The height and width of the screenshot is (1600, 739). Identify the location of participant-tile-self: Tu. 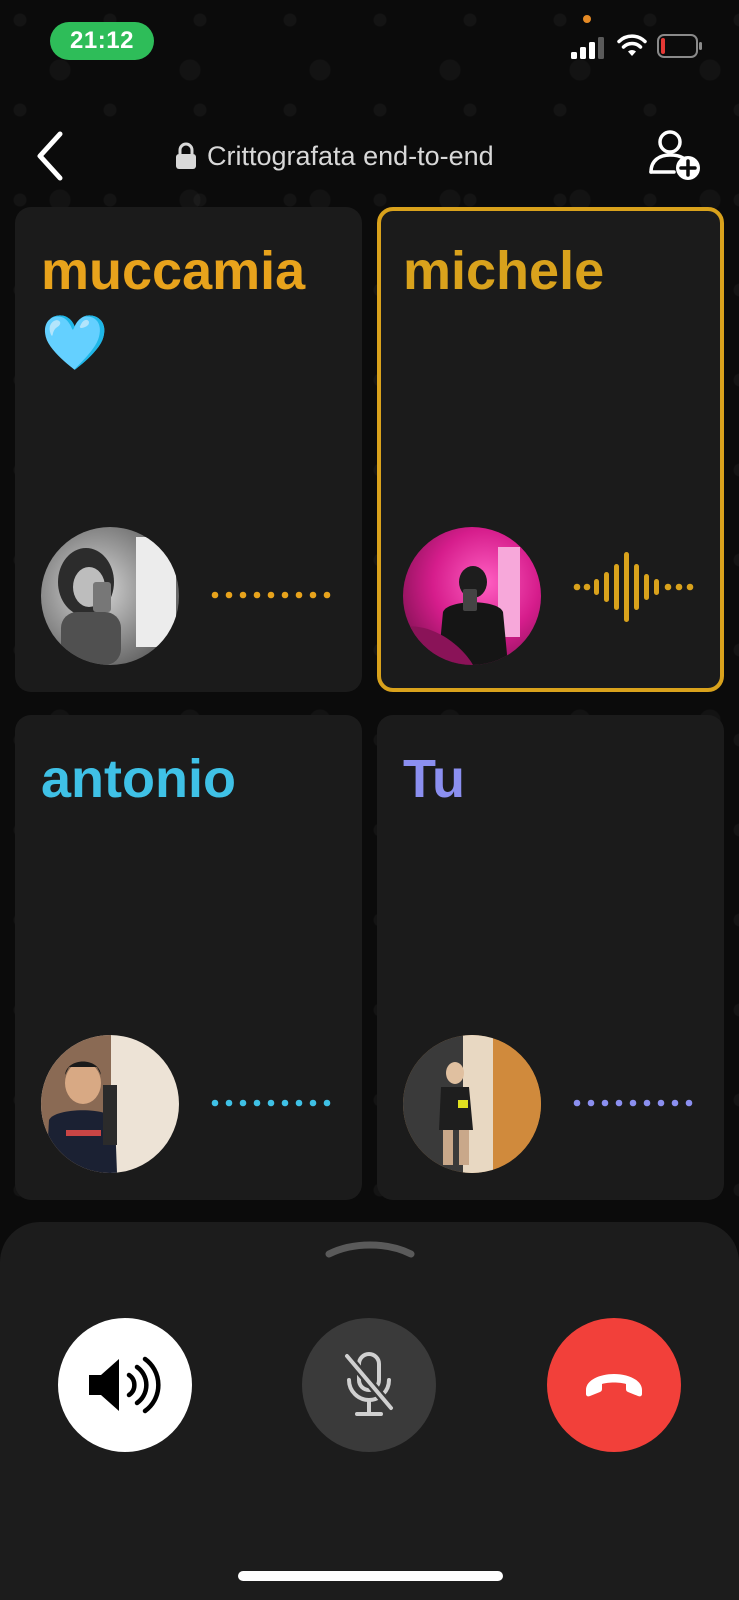
(550, 957).